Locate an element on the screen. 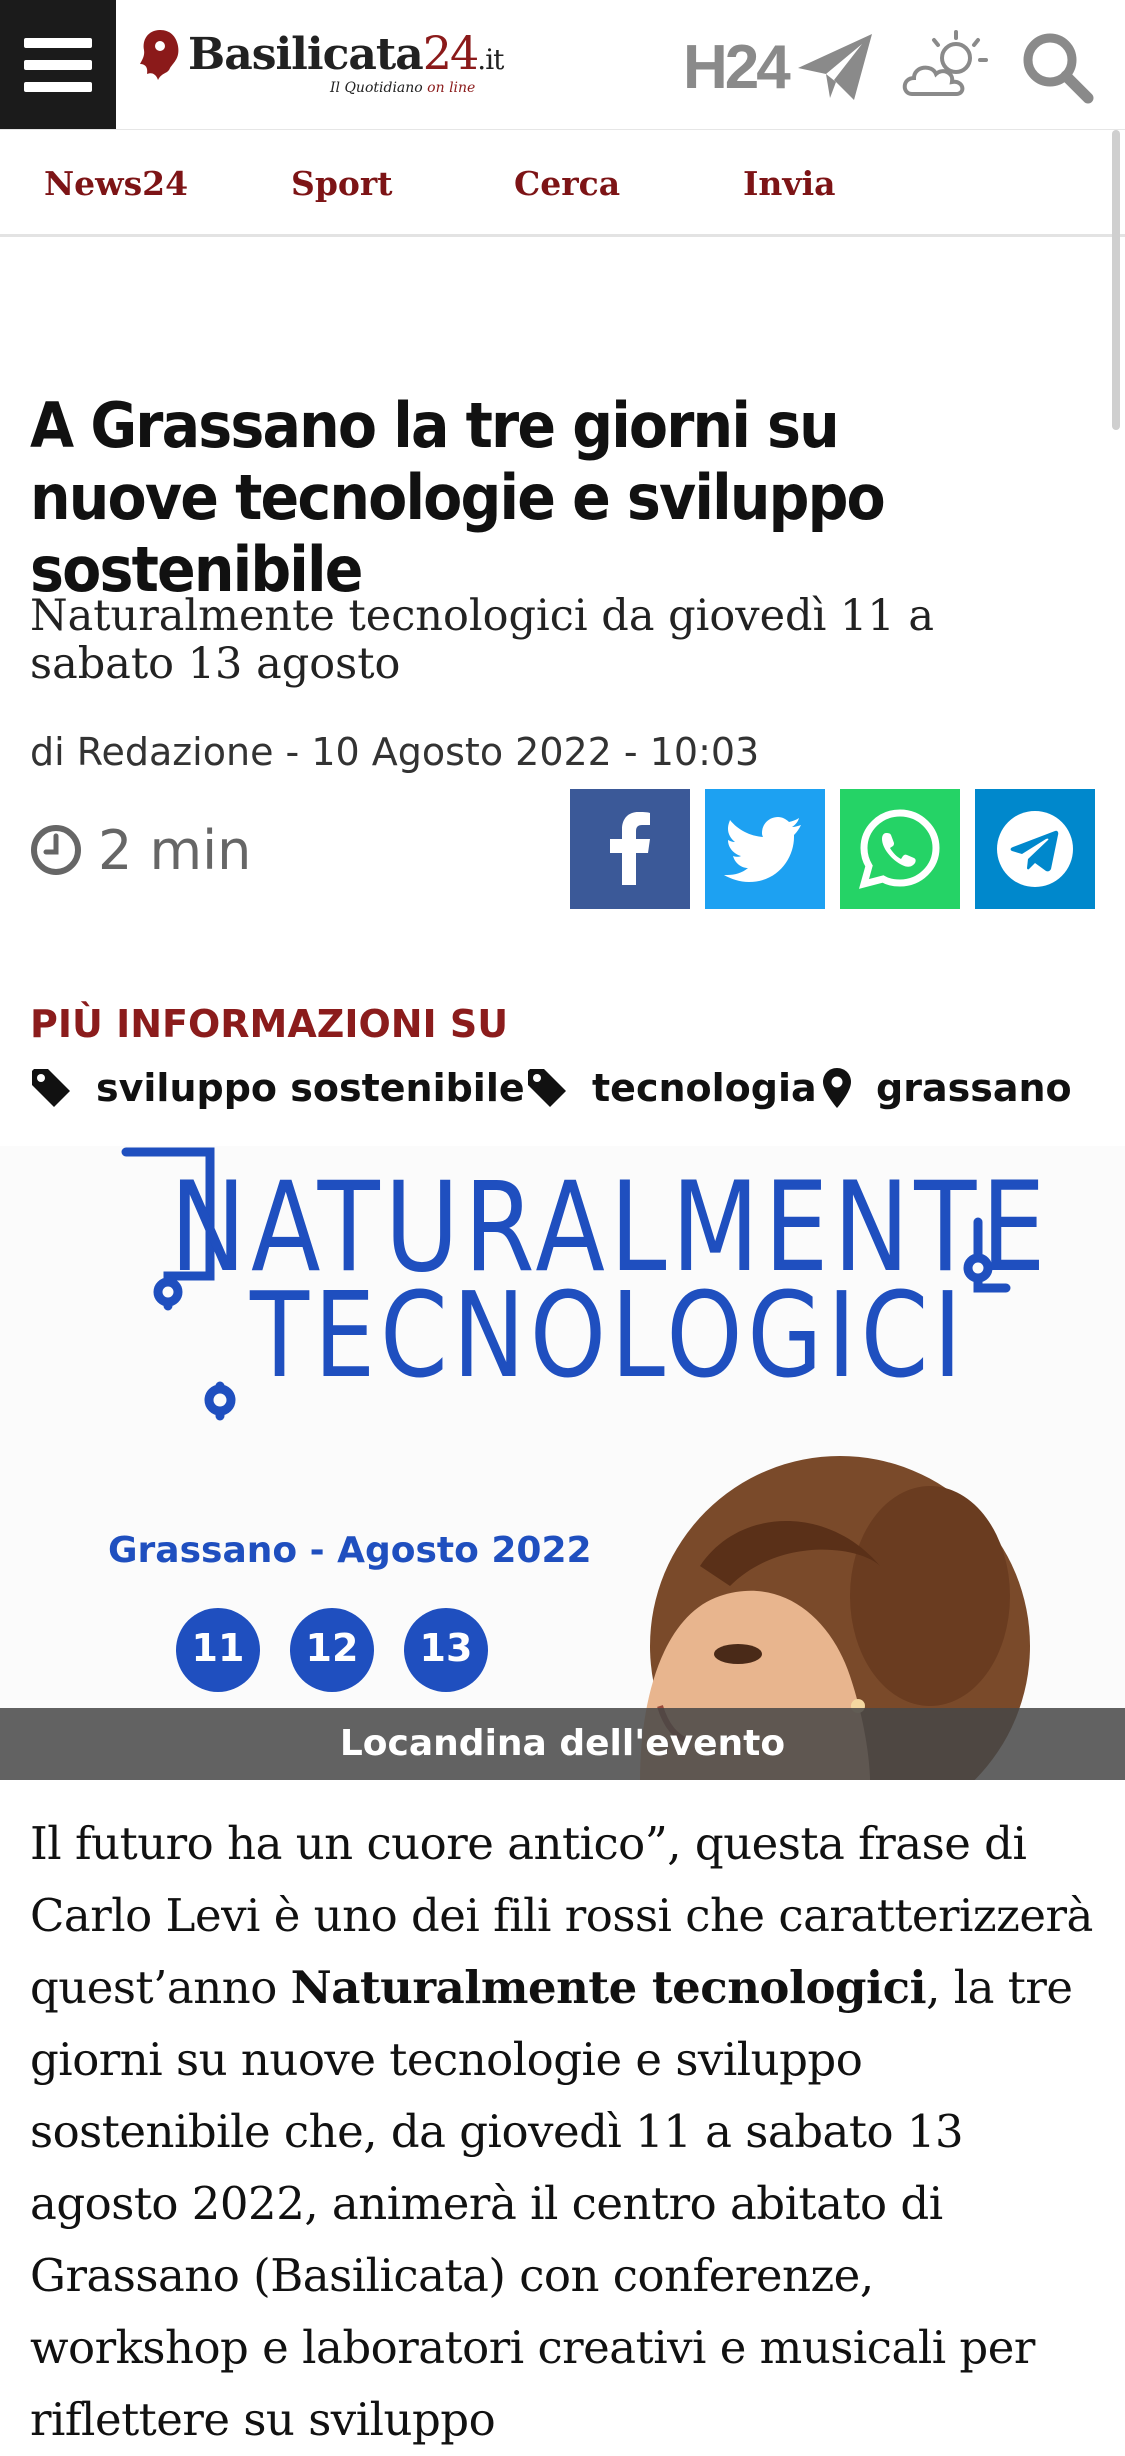  site-logo: Basilicata24.it Il Quotidiano on line is located at coordinates (328, 62).